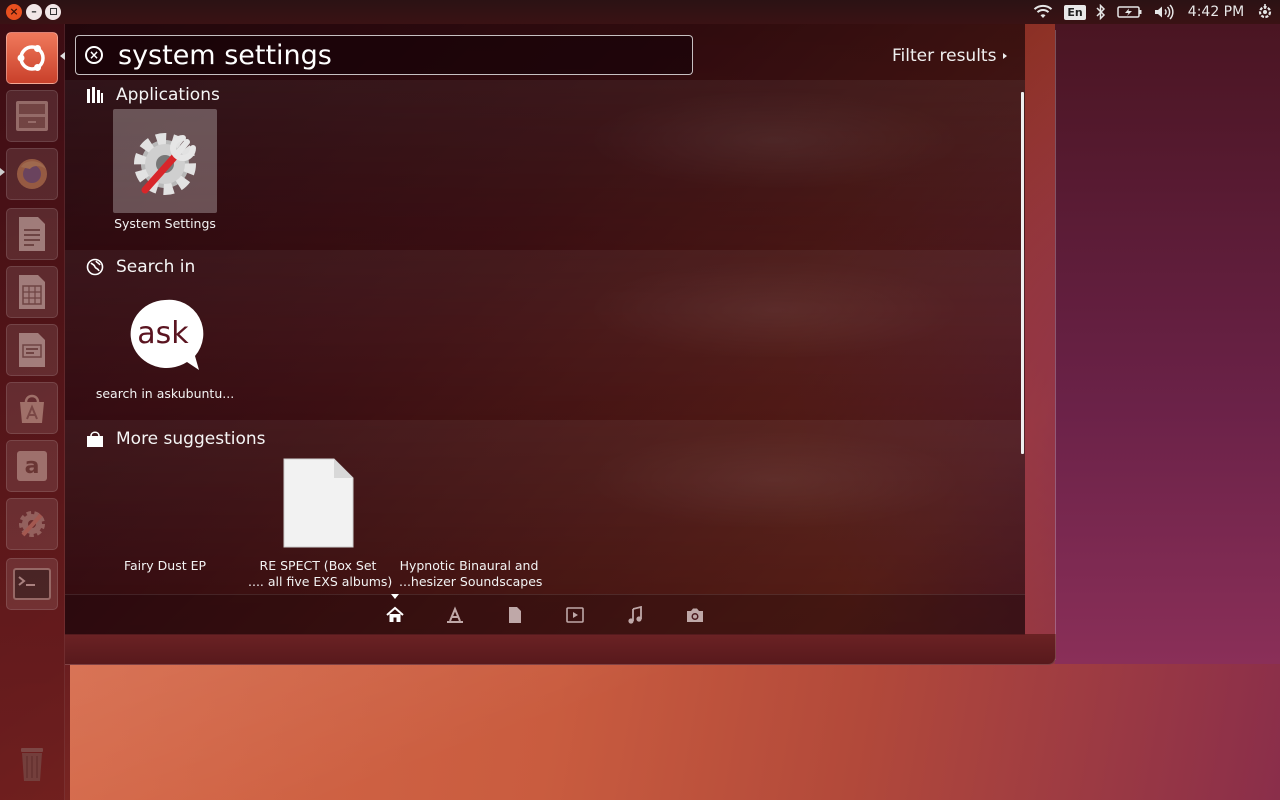  Describe the element at coordinates (318, 503) in the screenshot. I see `generic-file-icon` at that location.